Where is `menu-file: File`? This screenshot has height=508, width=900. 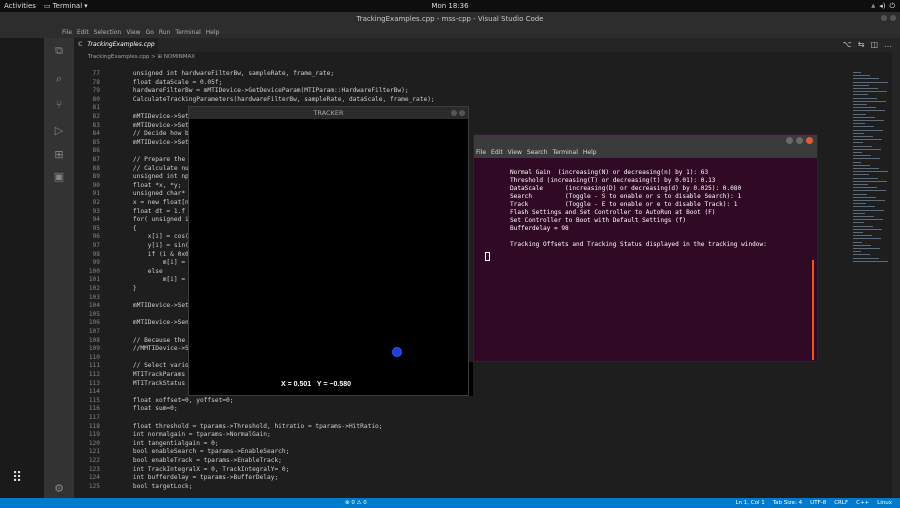
menu-file: File is located at coordinates (67, 32).